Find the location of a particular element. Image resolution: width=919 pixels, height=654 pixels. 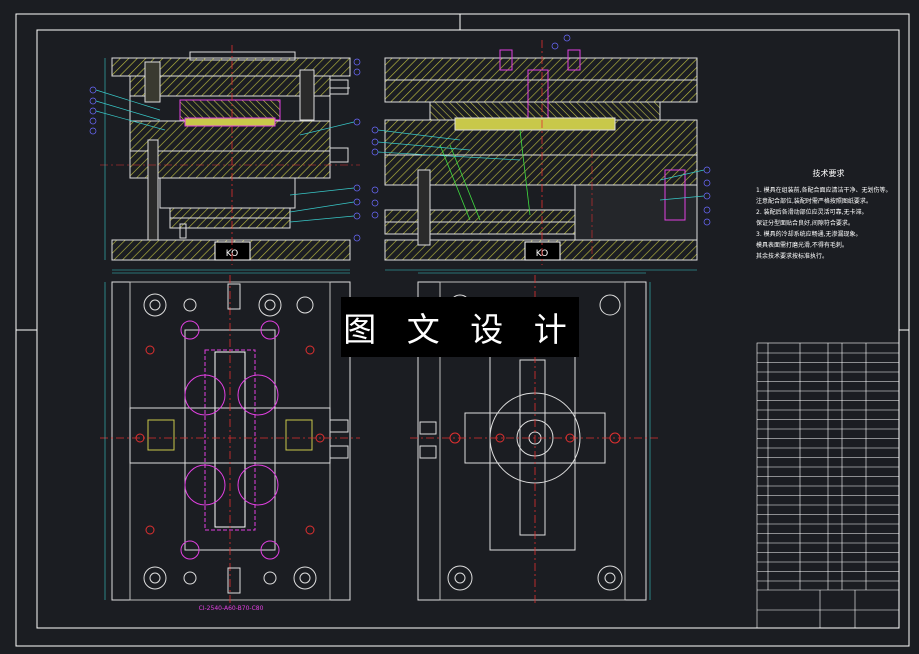

requirement-line: 保证分型面贴合良好,间隙符合要求。 is located at coordinates (805, 223).